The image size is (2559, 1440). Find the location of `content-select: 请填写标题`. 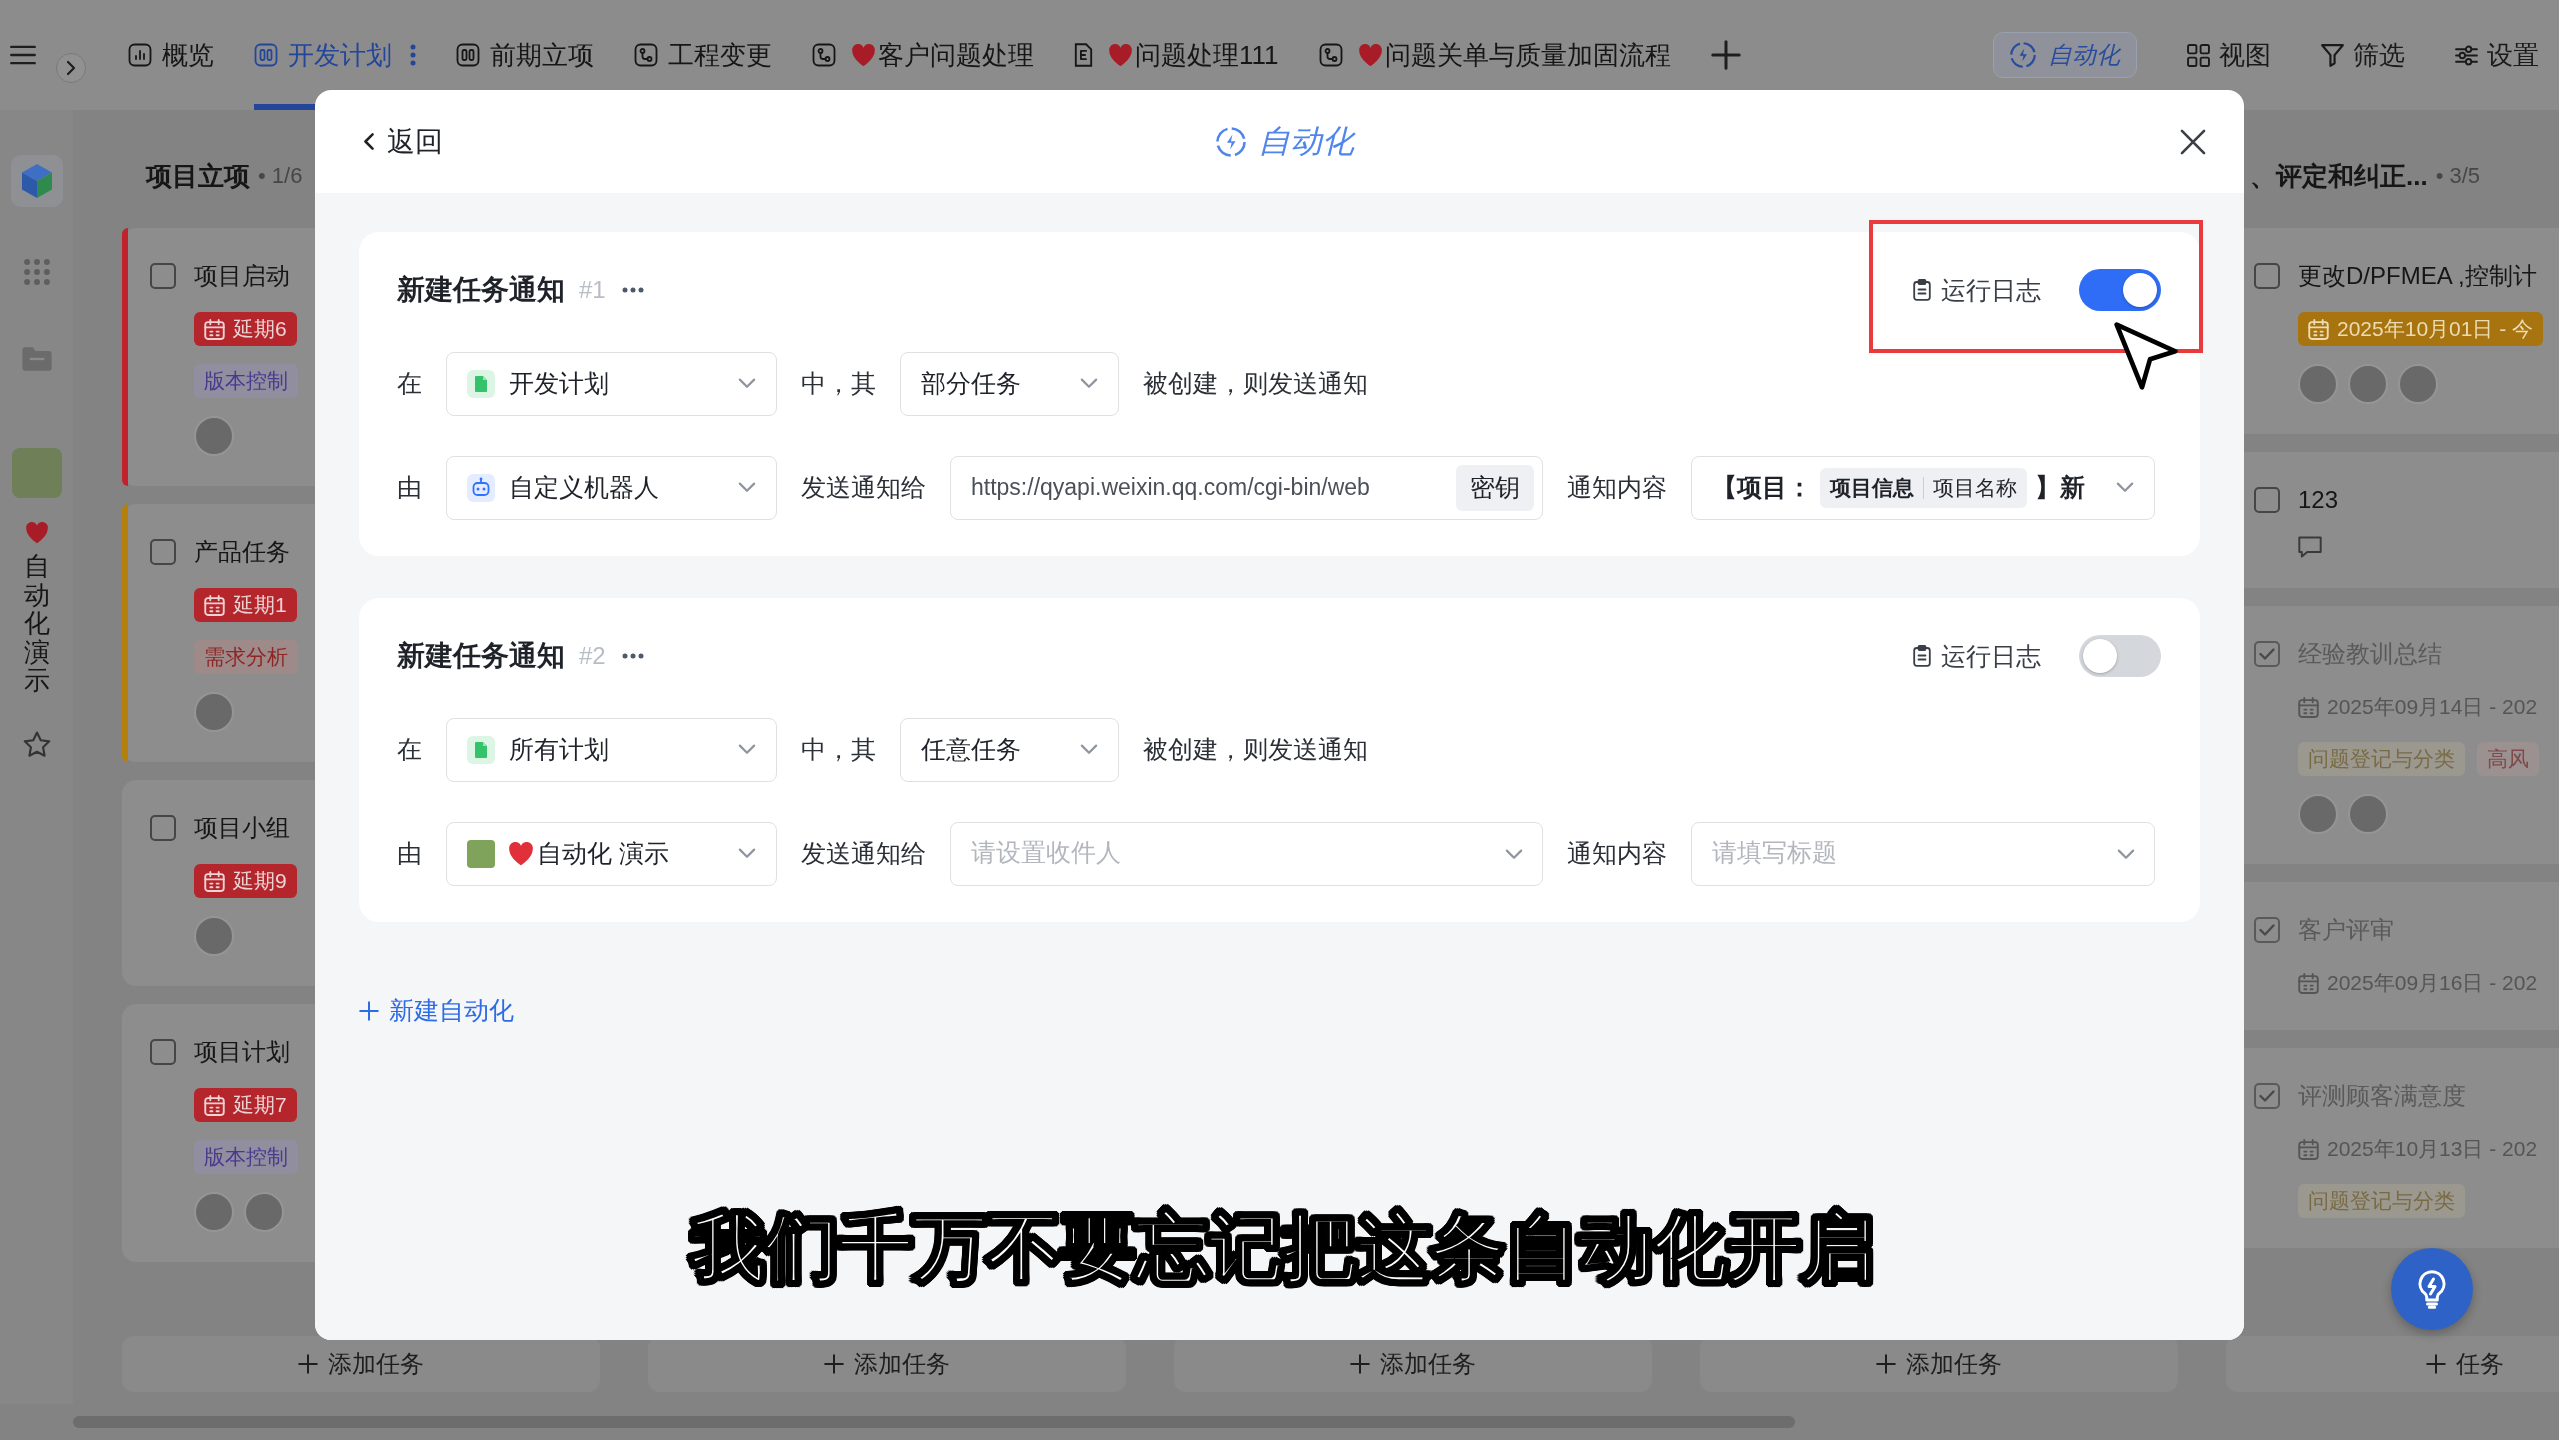

content-select: 请填写标题 is located at coordinates (1923, 853).